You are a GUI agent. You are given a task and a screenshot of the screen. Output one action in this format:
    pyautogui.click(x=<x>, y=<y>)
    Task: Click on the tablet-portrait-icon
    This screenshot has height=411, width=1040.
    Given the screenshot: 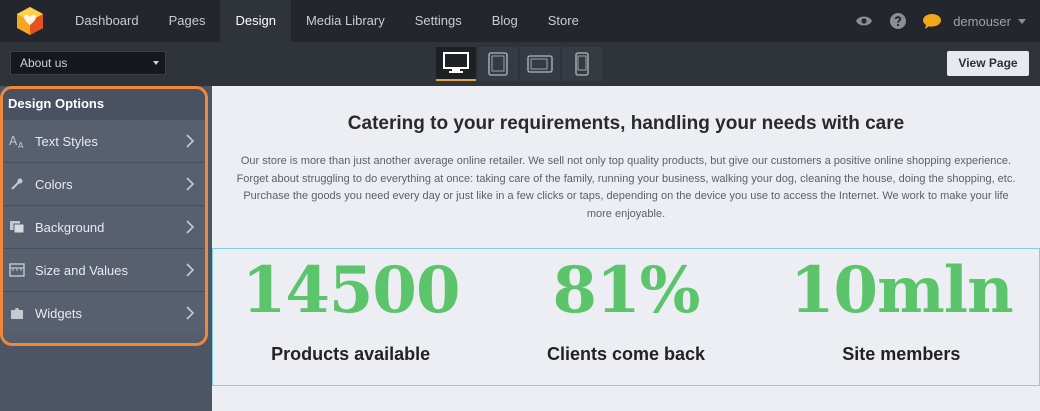 What is the action you would take?
    pyautogui.click(x=498, y=64)
    